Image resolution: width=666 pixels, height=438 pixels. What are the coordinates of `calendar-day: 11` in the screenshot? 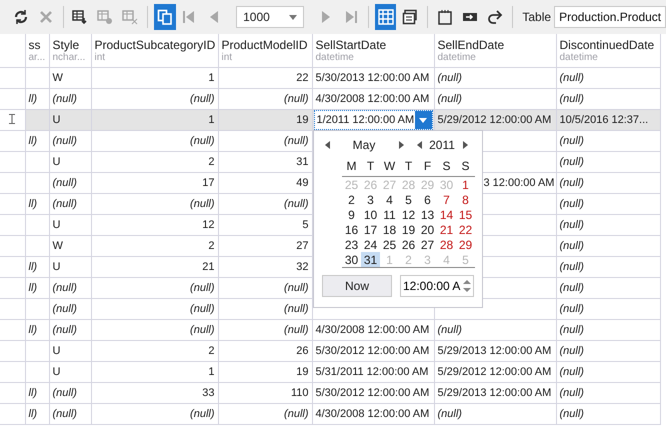 It's located at (389, 214).